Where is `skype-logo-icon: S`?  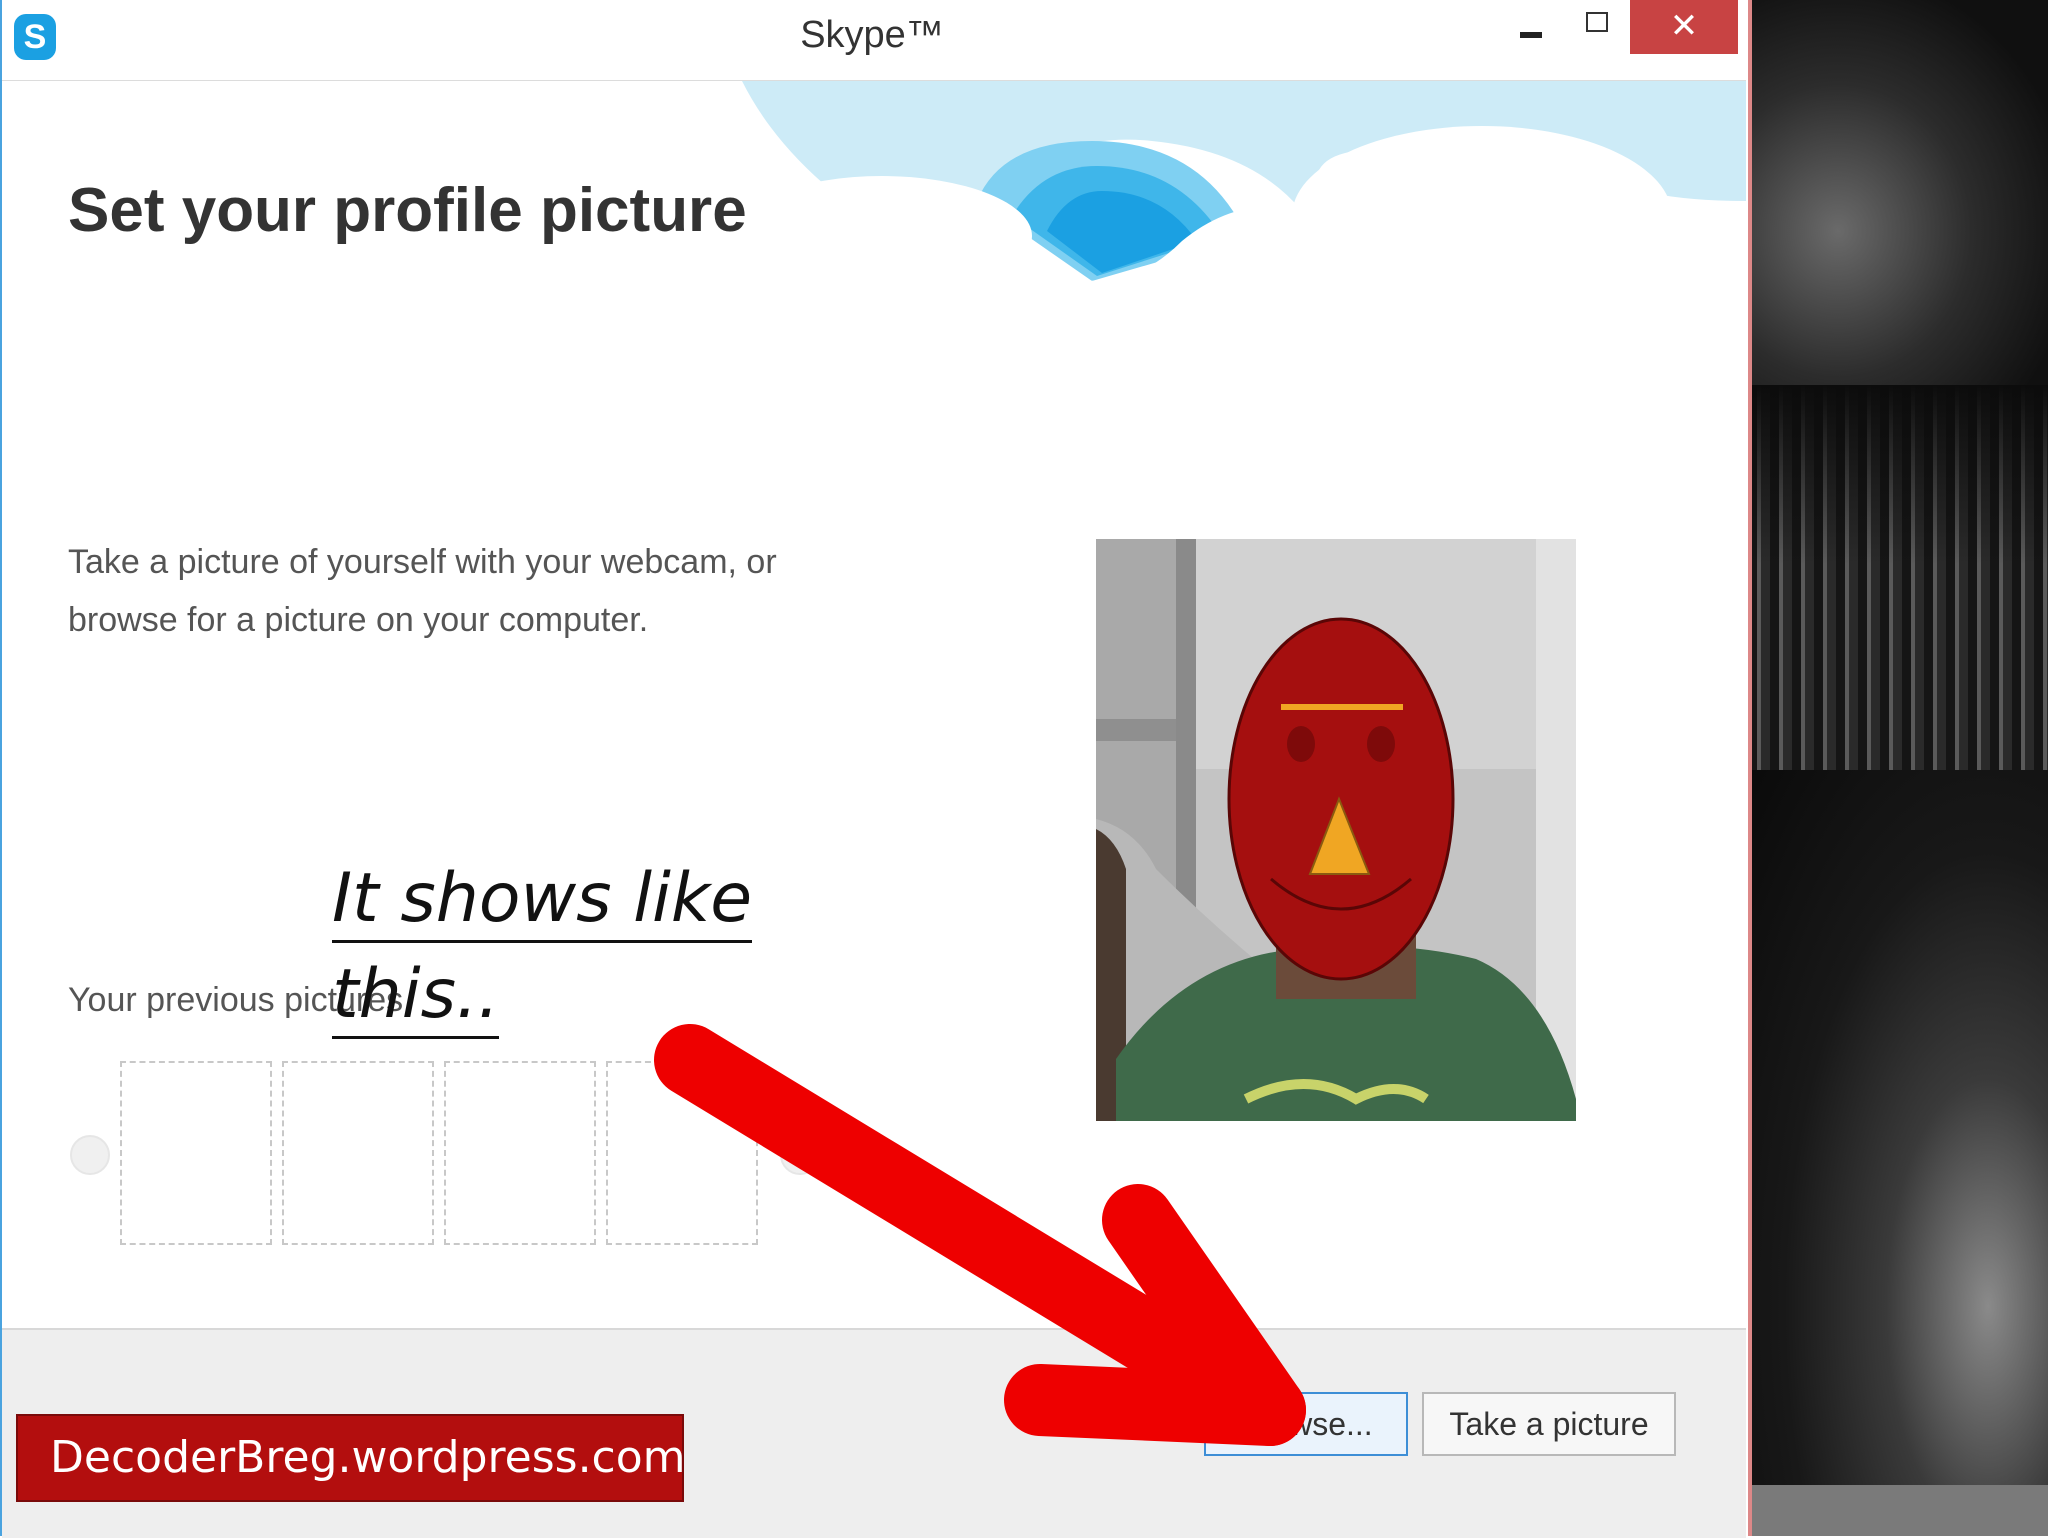 skype-logo-icon: S is located at coordinates (35, 37).